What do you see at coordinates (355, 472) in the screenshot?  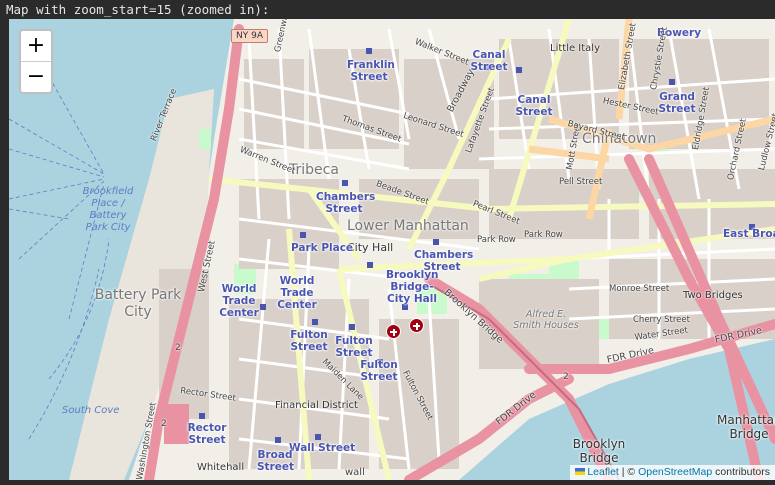 I see `street-wall: wall` at bounding box center [355, 472].